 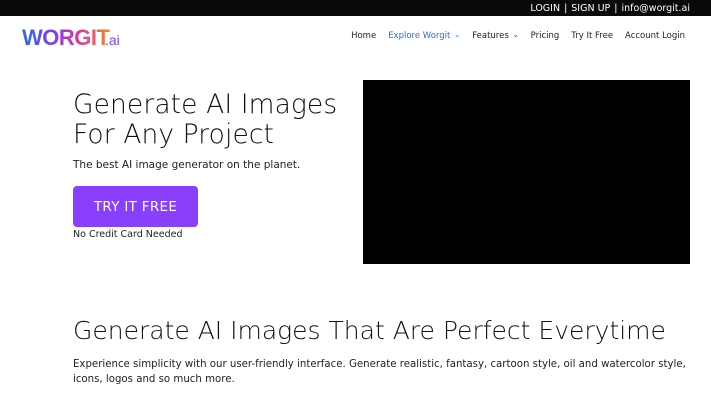 I want to click on hero-title-line1: Generate AI Images, so click(x=205, y=104).